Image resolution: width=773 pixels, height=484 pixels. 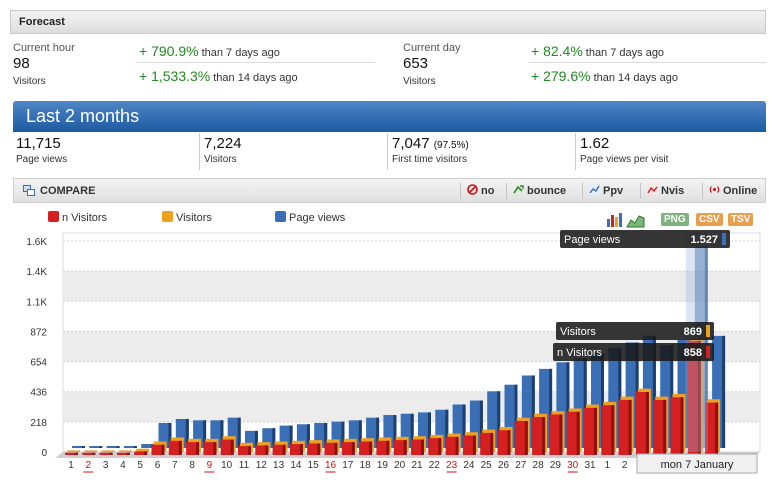 I want to click on compare-option-bounce: bounce, so click(x=539, y=190).